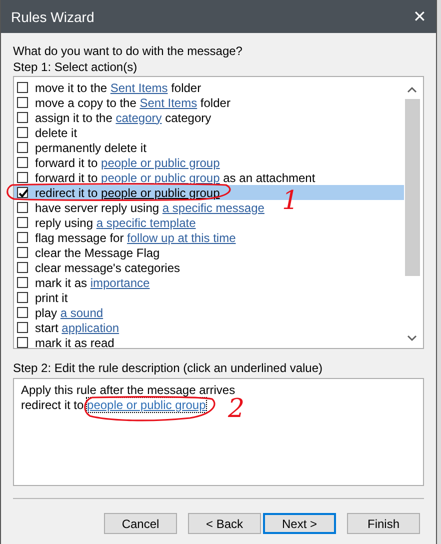 This screenshot has width=441, height=544. I want to click on window-title: Rules Wizard, so click(52, 16).